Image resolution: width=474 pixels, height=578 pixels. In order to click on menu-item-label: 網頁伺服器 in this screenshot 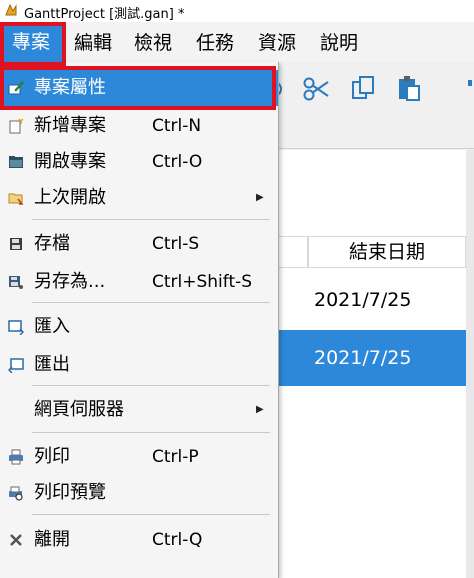, I will do `click(79, 409)`.